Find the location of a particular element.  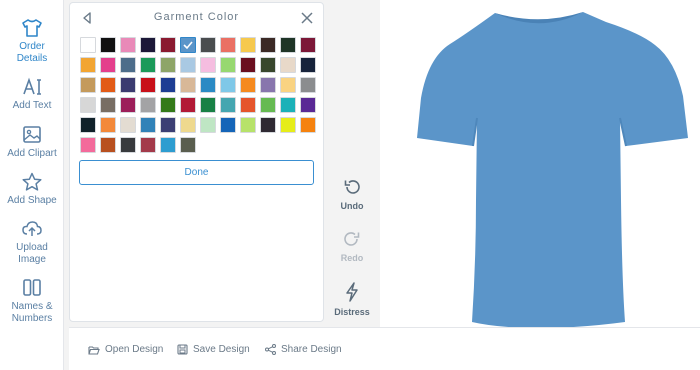

distress-label: Distress is located at coordinates (352, 312).